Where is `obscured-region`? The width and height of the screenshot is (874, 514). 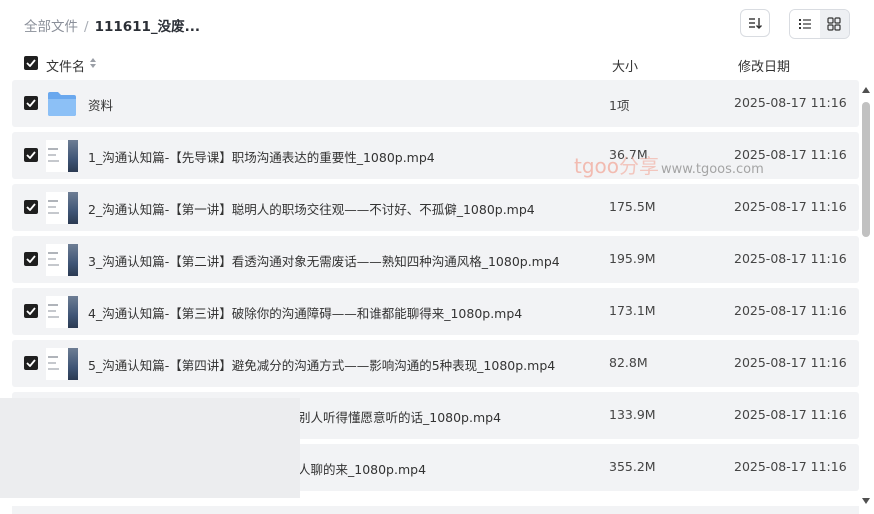 obscured-region is located at coordinates (150, 448).